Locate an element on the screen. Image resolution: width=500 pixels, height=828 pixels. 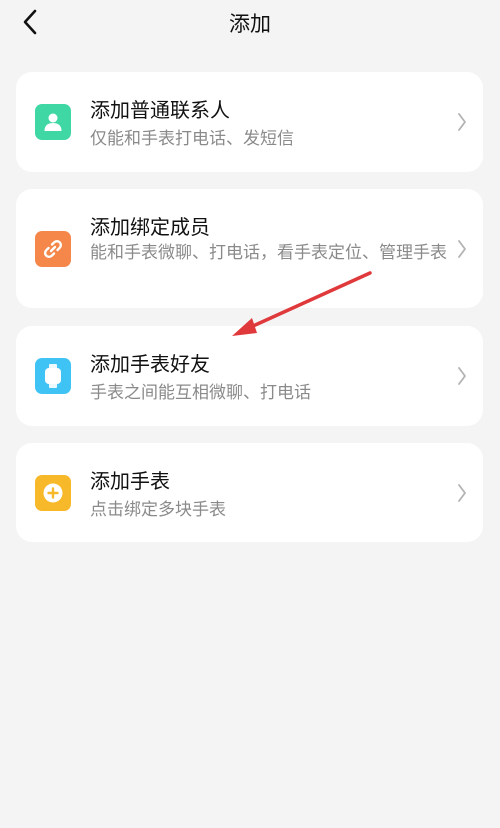
page-title: 添加 is located at coordinates (250, 24).